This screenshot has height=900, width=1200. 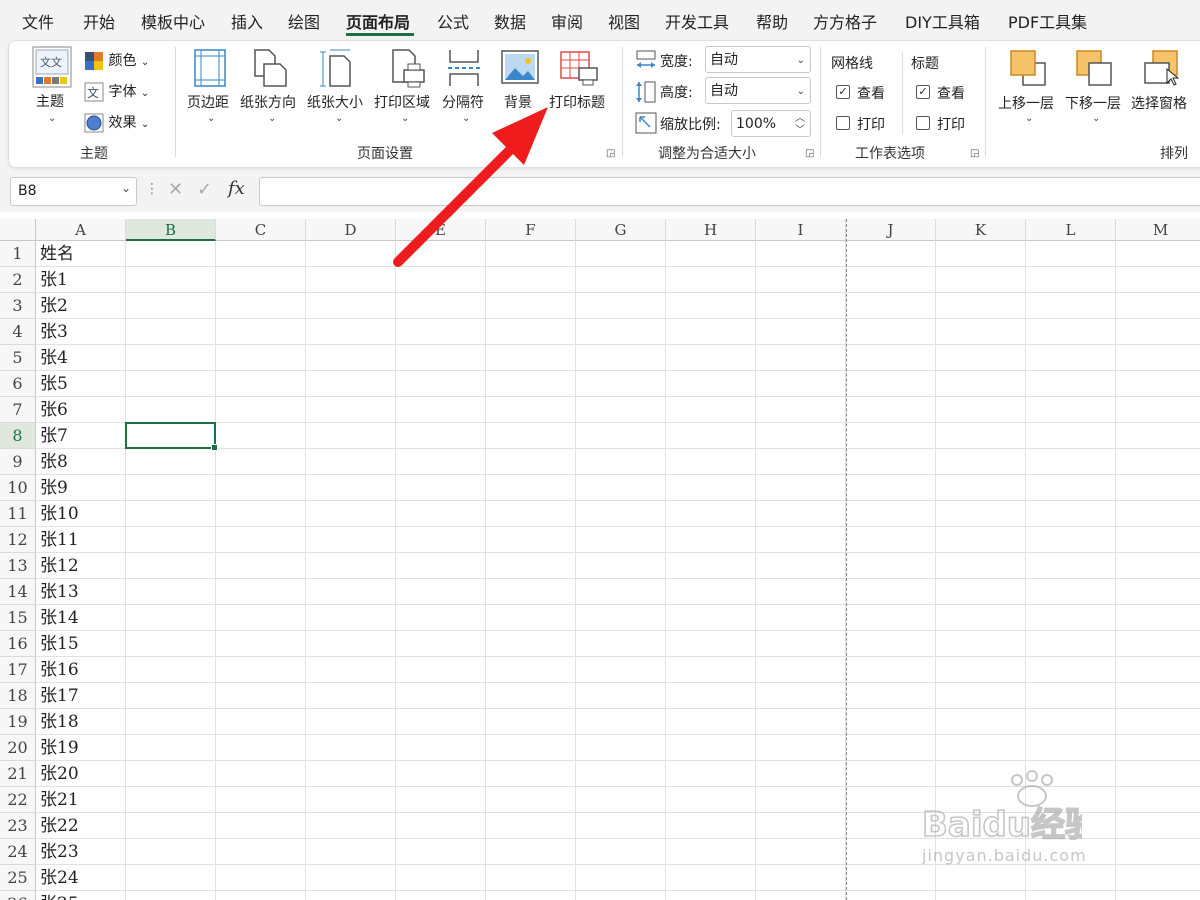 What do you see at coordinates (81, 306) in the screenshot?
I see `cell-a: 张2` at bounding box center [81, 306].